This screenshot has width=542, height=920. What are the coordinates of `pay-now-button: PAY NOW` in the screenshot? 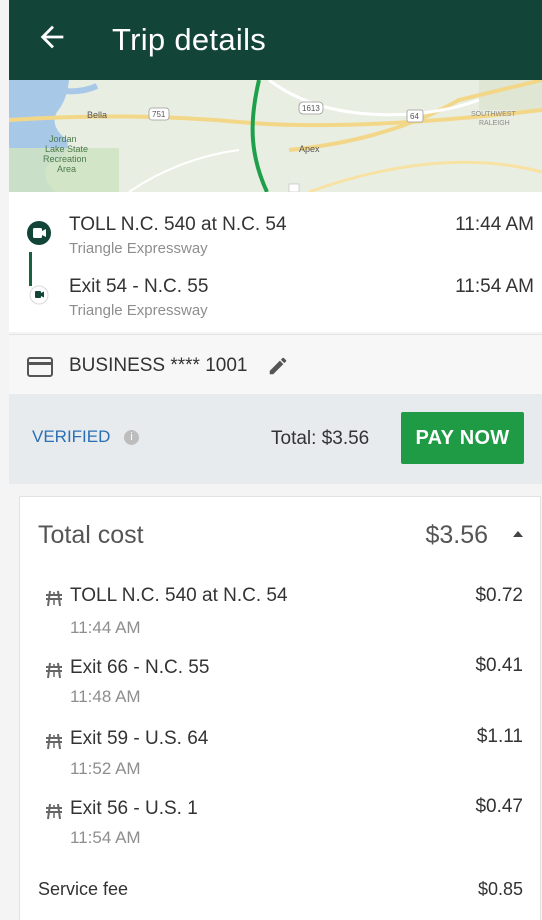 It's located at (462, 438).